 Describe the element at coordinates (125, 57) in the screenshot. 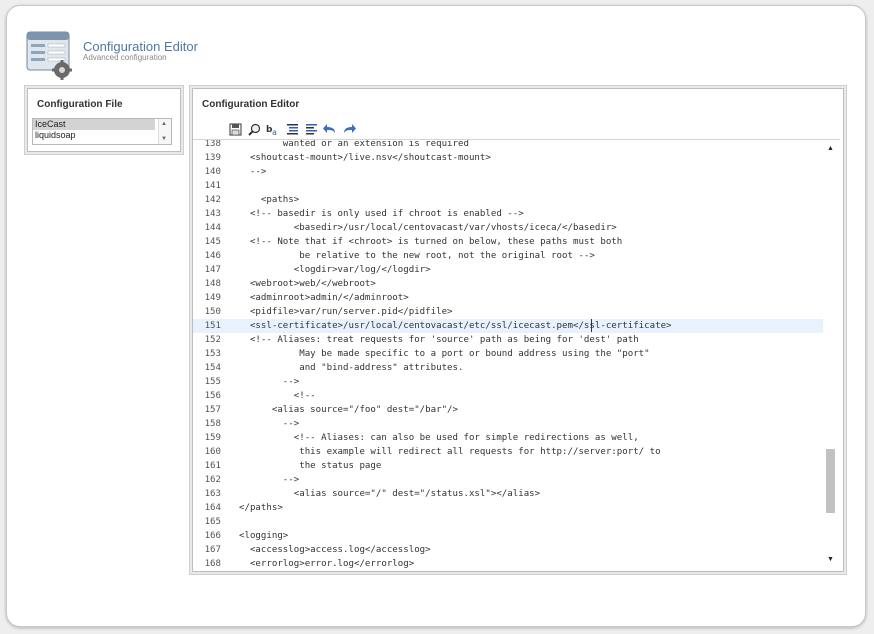

I see `app-subtitle: Advanced configuration` at that location.